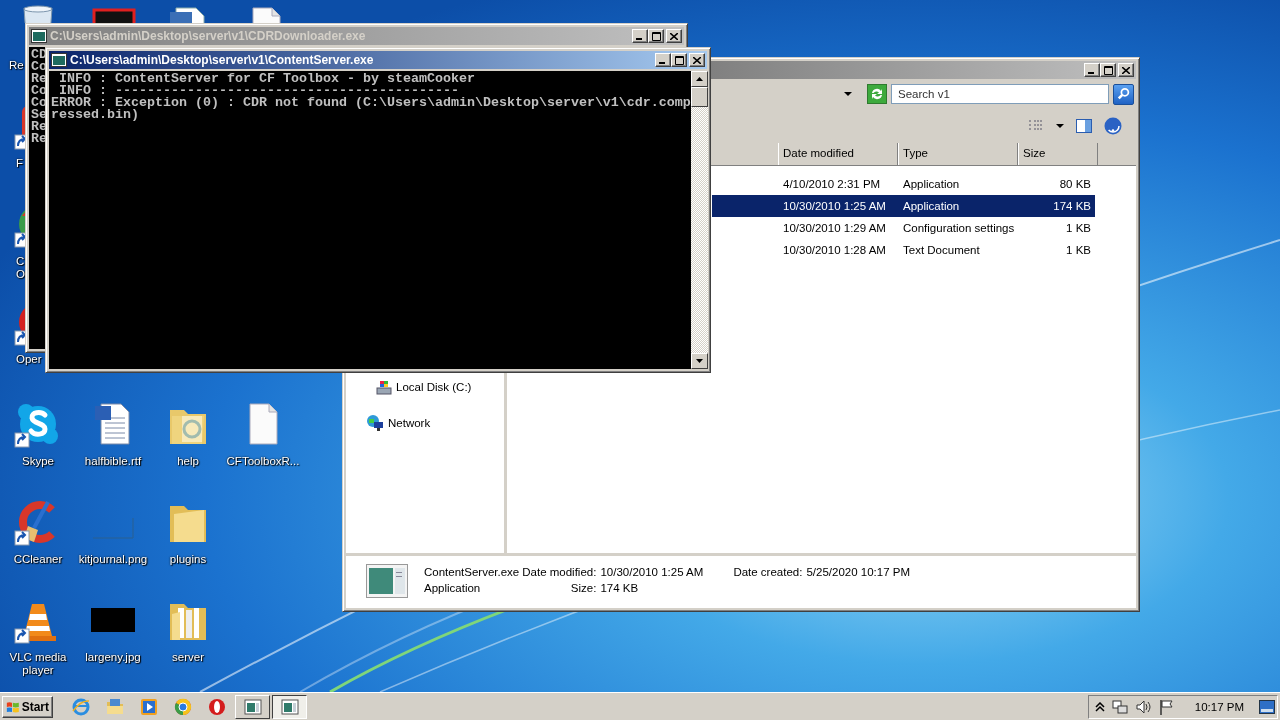 The width and height of the screenshot is (1280, 720). Describe the element at coordinates (1099, 706) in the screenshot. I see `chevron-up-icon` at that location.